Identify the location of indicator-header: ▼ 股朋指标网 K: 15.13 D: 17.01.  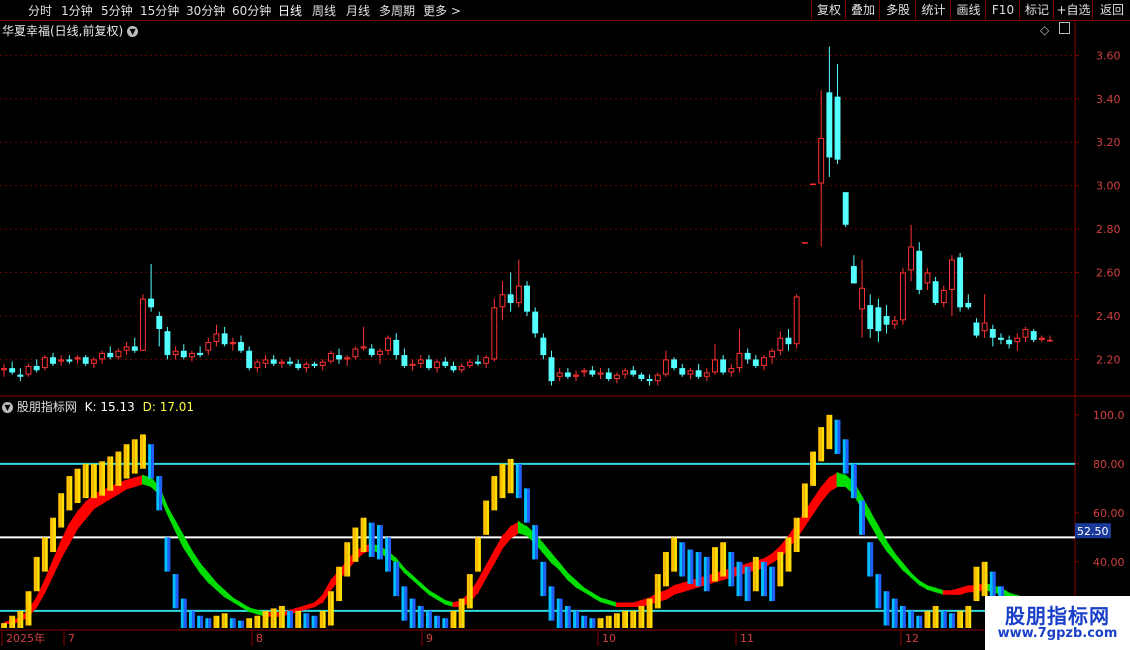
(98, 406).